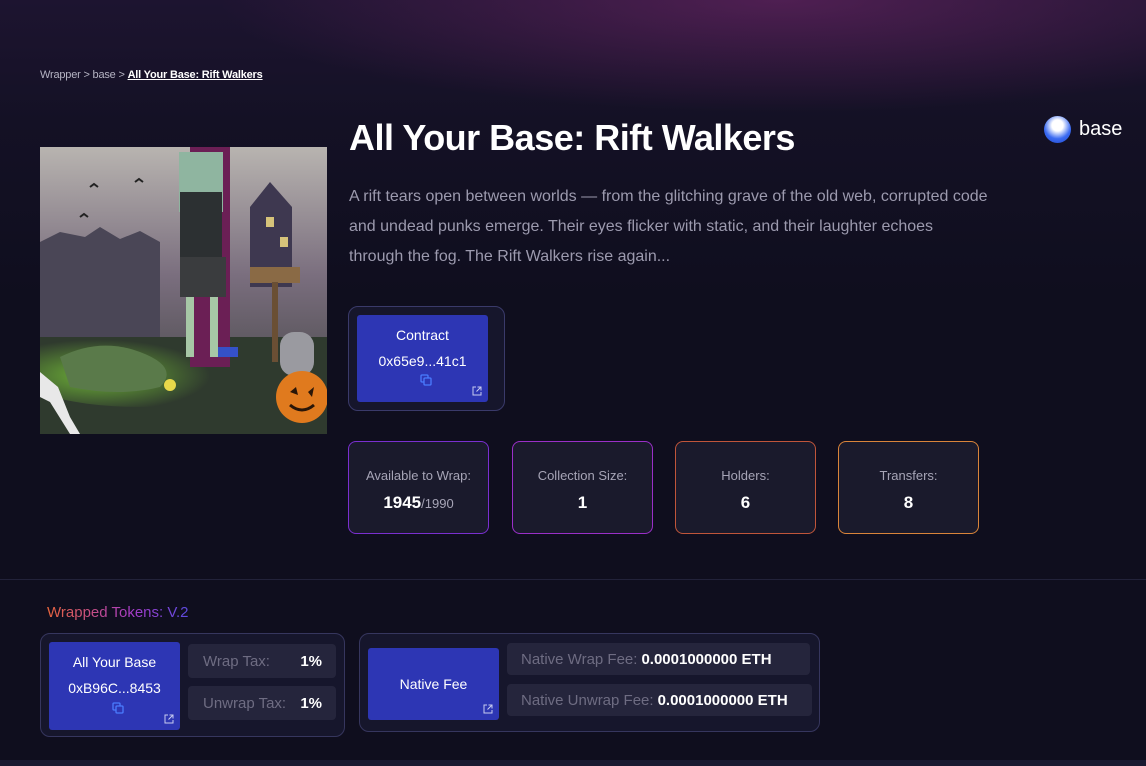 The height and width of the screenshot is (766, 1146). I want to click on stat-transfers: Transfers: 8, so click(908, 487).